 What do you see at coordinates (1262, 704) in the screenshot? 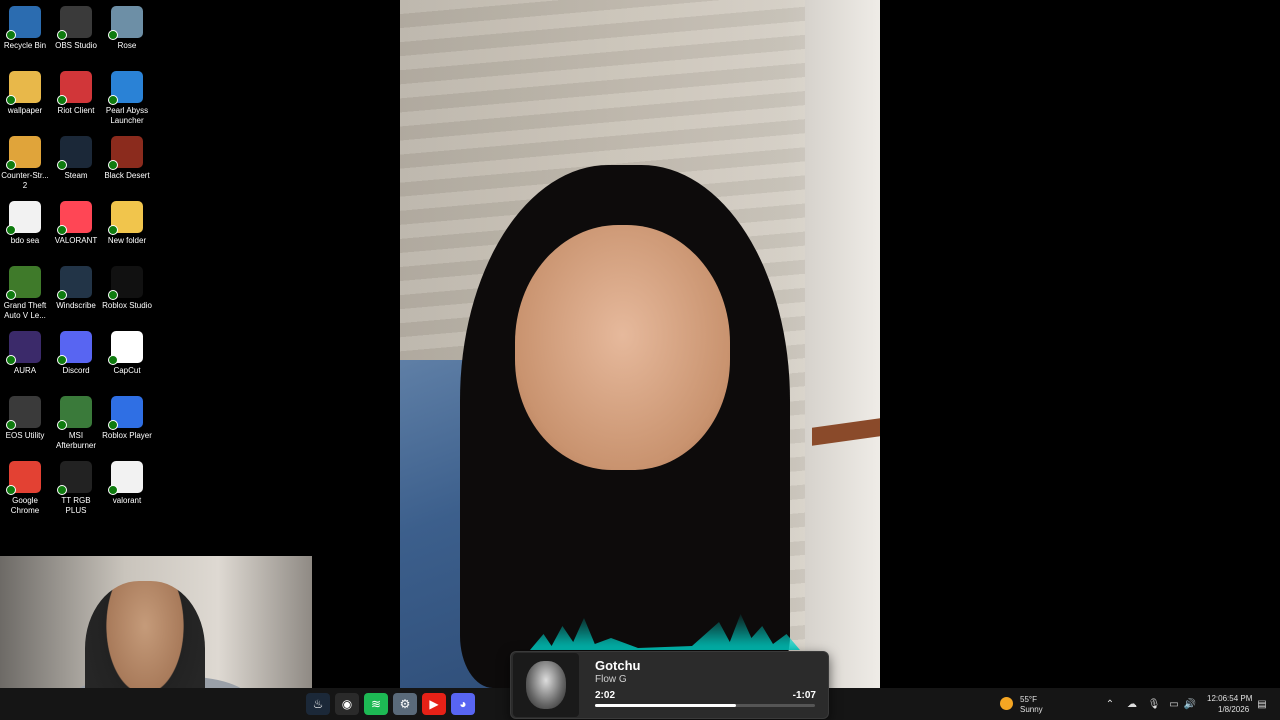
I see `notification-icon: ▤` at bounding box center [1262, 704].